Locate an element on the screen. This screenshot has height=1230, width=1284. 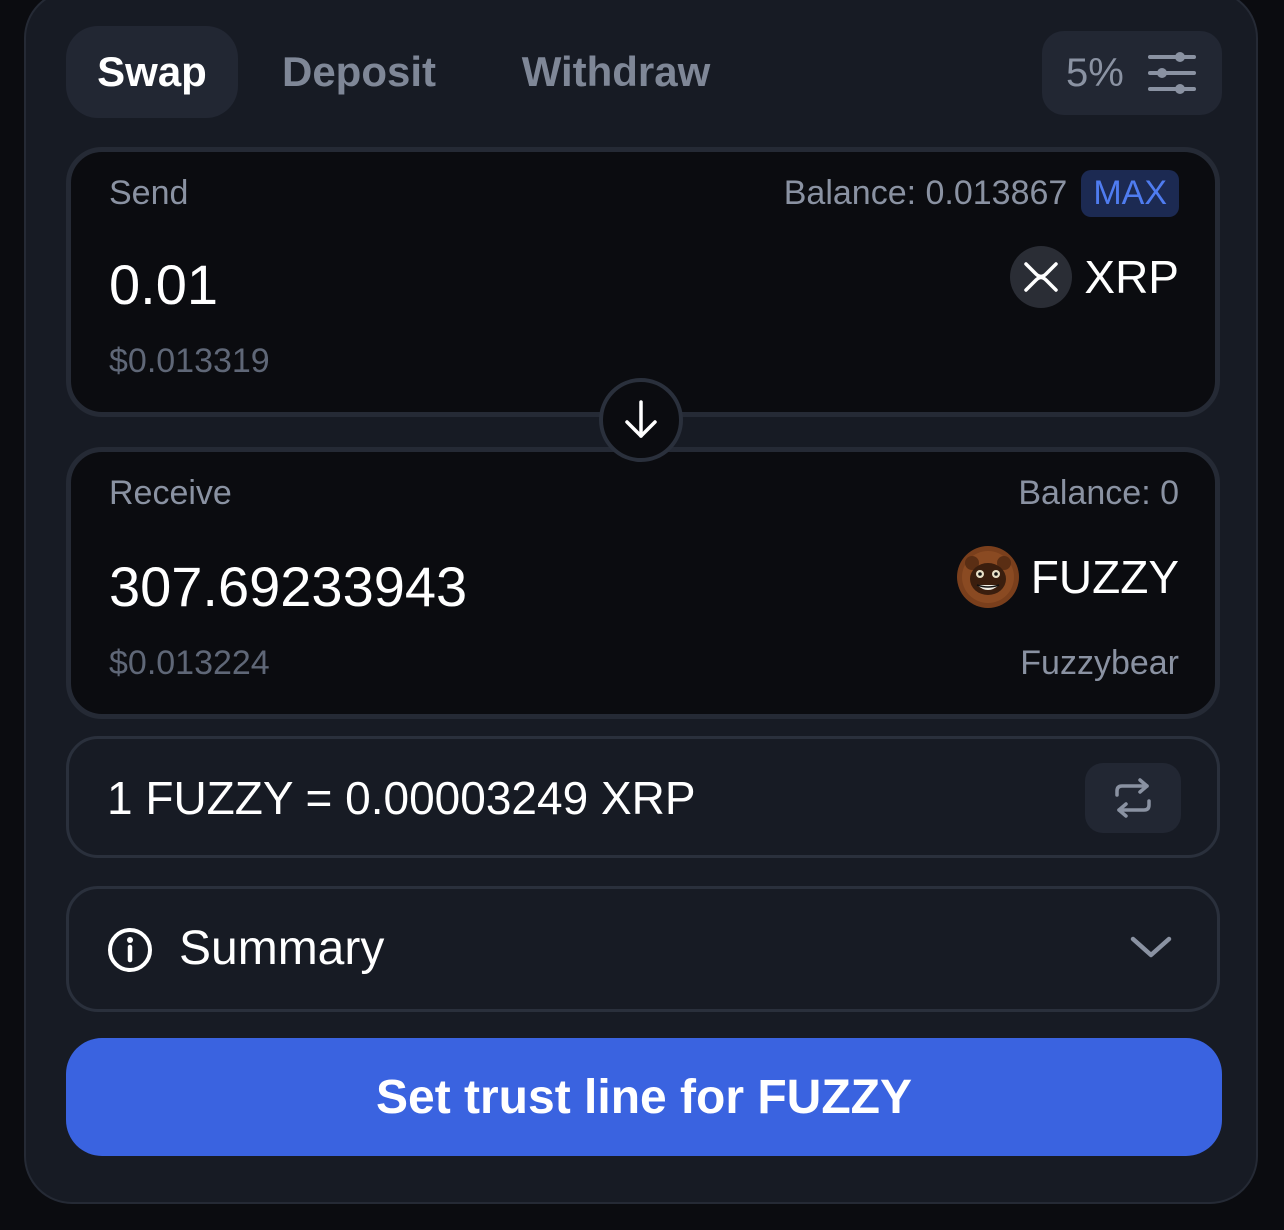
tab-withdraw: Withdraw is located at coordinates (616, 72).